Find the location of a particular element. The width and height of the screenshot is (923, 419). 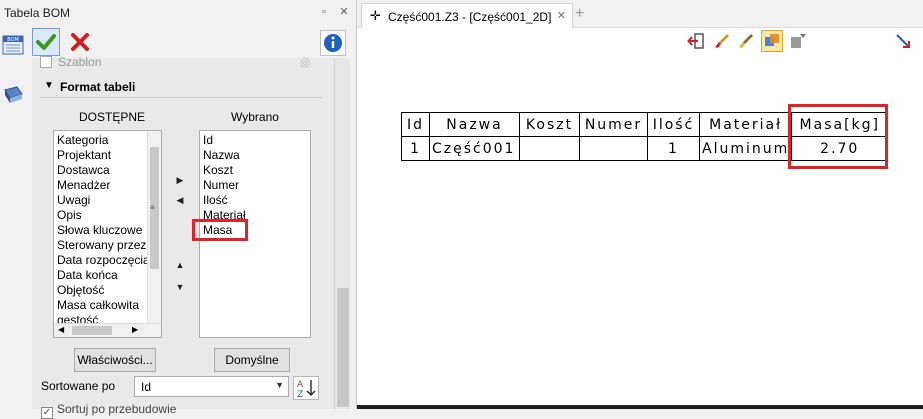

exit-icon is located at coordinates (696, 41).